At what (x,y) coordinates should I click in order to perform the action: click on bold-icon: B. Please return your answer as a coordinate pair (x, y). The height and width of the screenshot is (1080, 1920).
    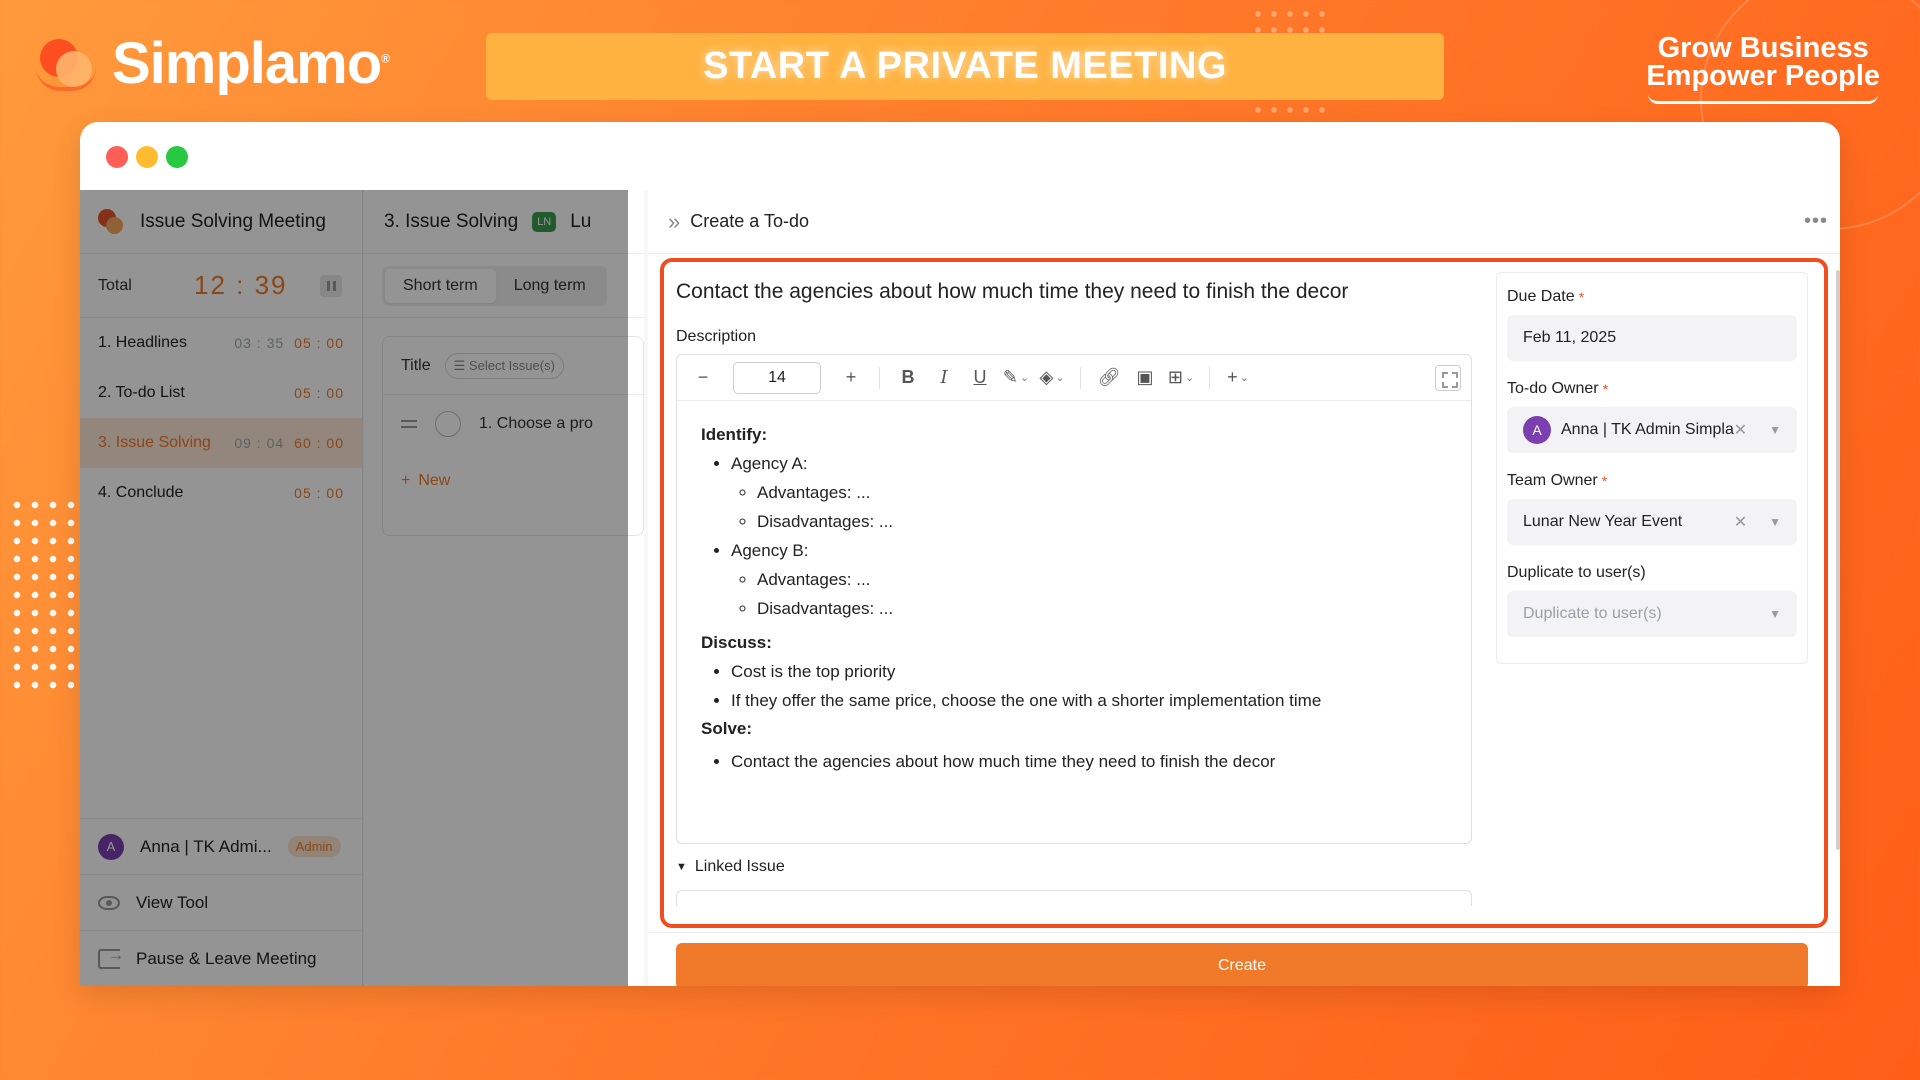
    Looking at the image, I should click on (908, 378).